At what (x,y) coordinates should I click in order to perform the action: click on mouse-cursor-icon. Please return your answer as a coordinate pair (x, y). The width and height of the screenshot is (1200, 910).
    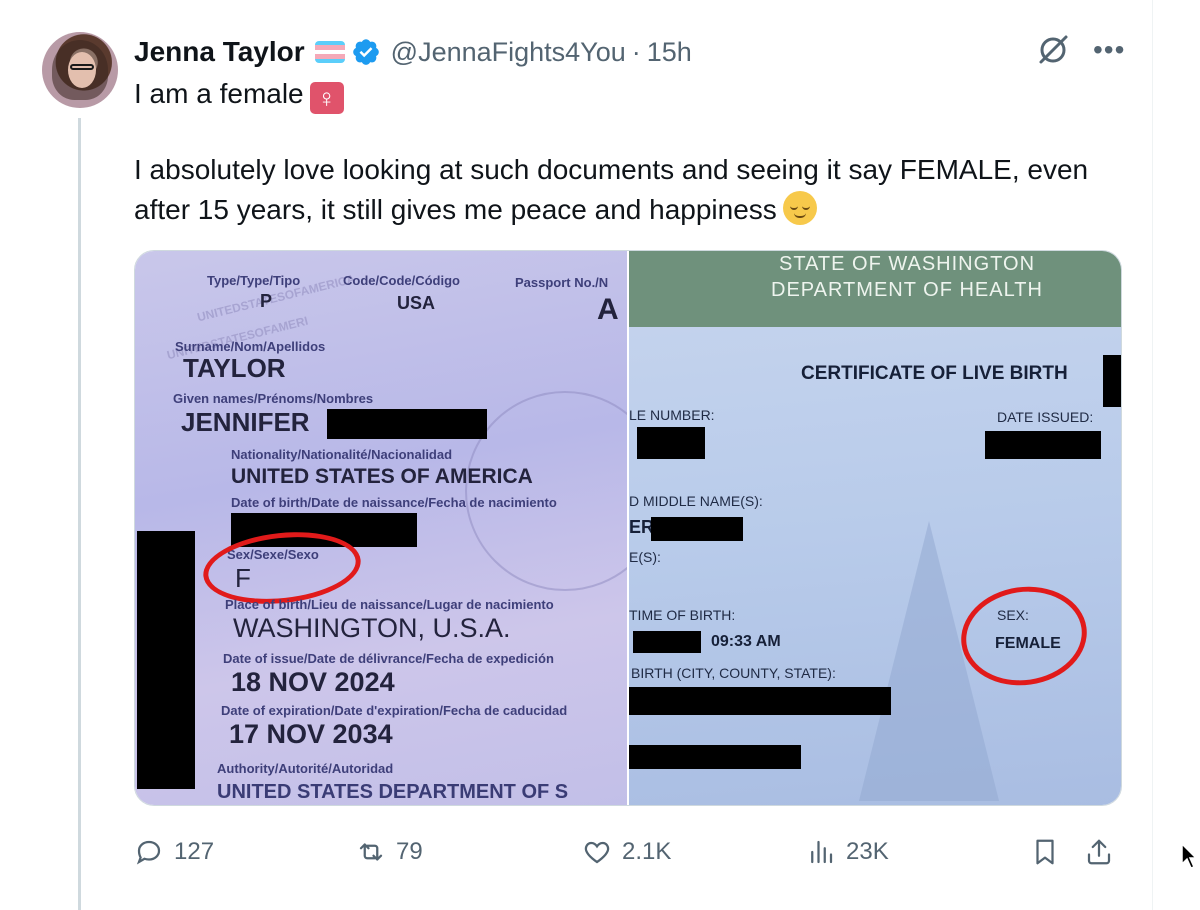
    Looking at the image, I should click on (1189, 855).